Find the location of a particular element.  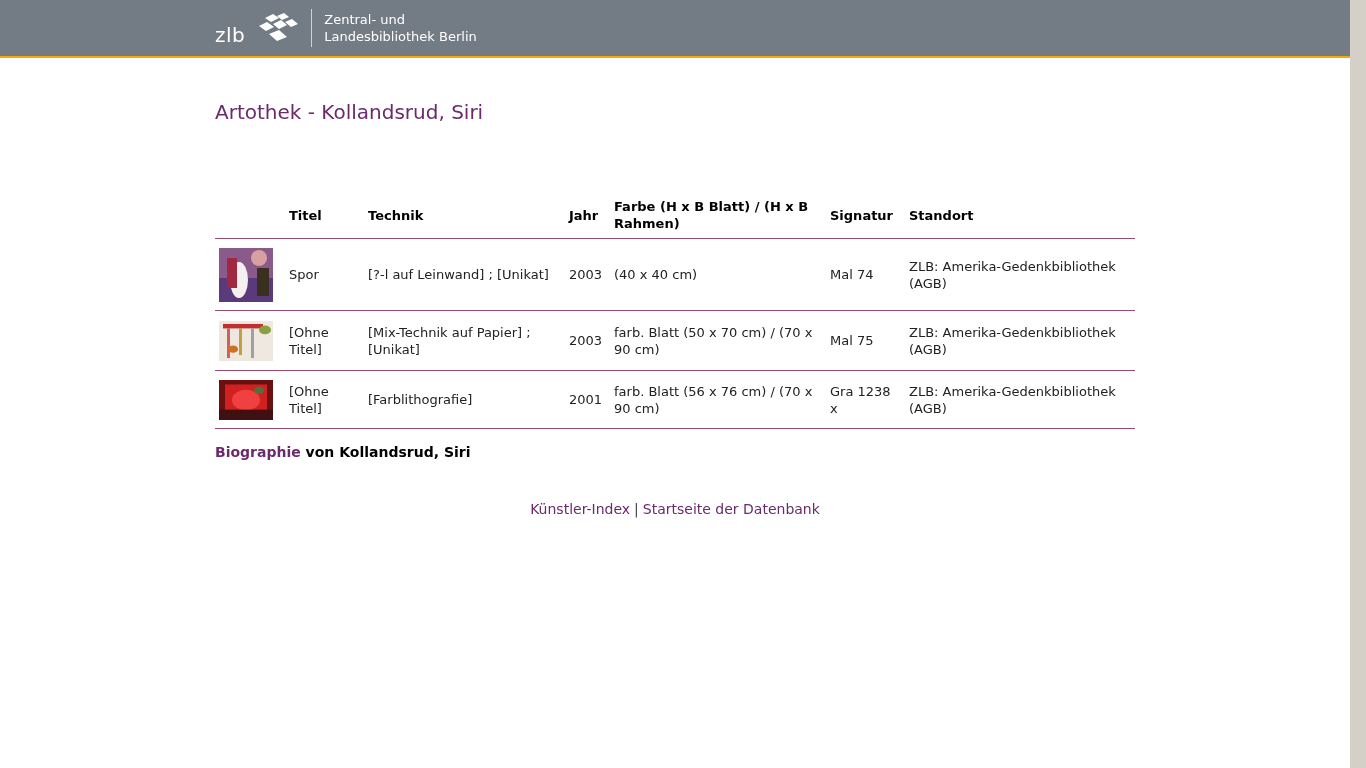

table-cell: Mal 75 is located at coordinates (852, 340).